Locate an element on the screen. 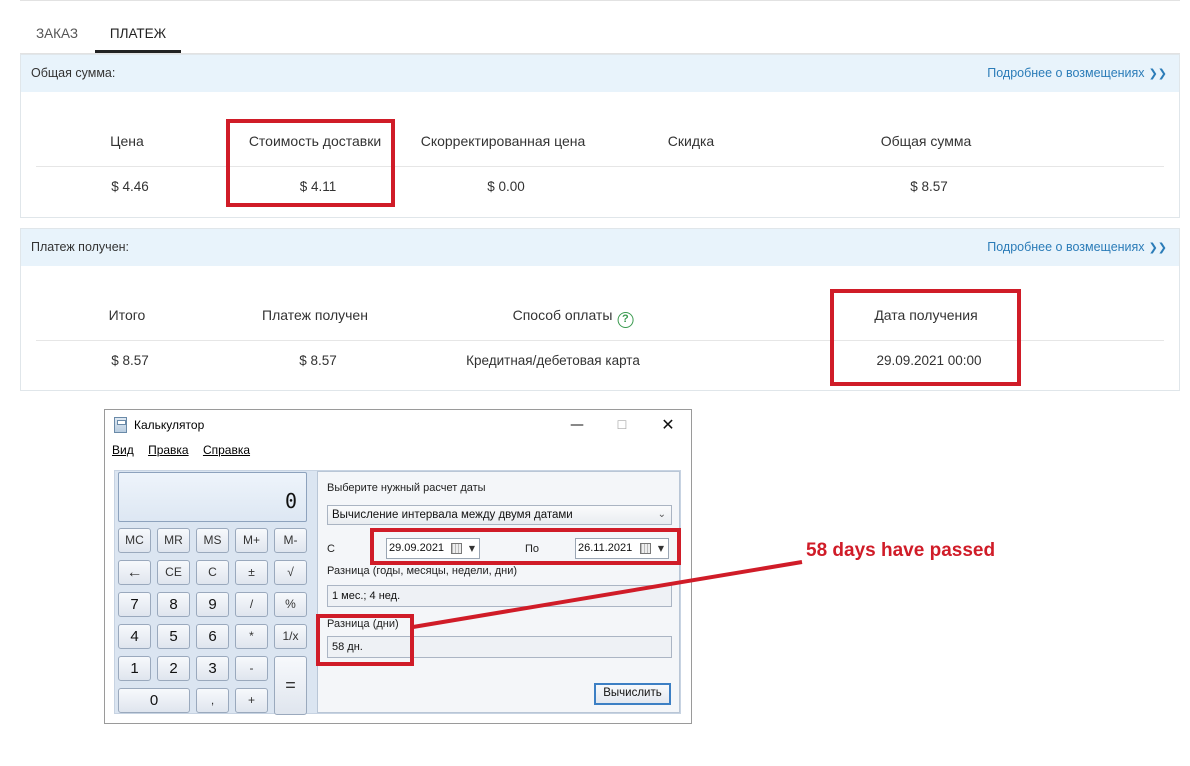  annotation-arrow-line is located at coordinates (607, 594).